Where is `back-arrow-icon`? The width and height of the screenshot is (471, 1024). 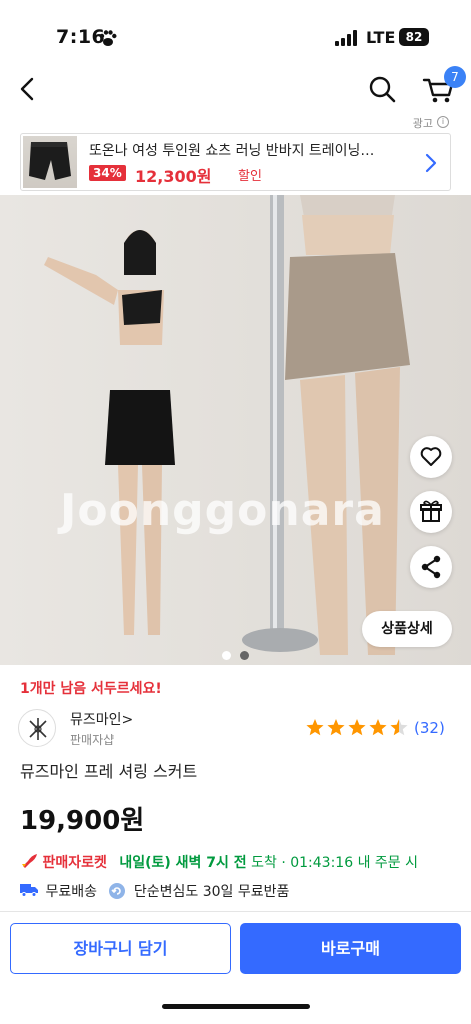
back-arrow-icon is located at coordinates (28, 89).